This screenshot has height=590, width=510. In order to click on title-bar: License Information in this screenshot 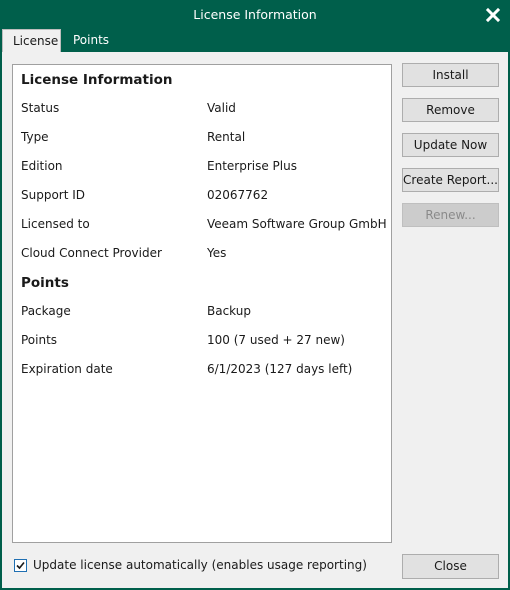, I will do `click(255, 15)`.